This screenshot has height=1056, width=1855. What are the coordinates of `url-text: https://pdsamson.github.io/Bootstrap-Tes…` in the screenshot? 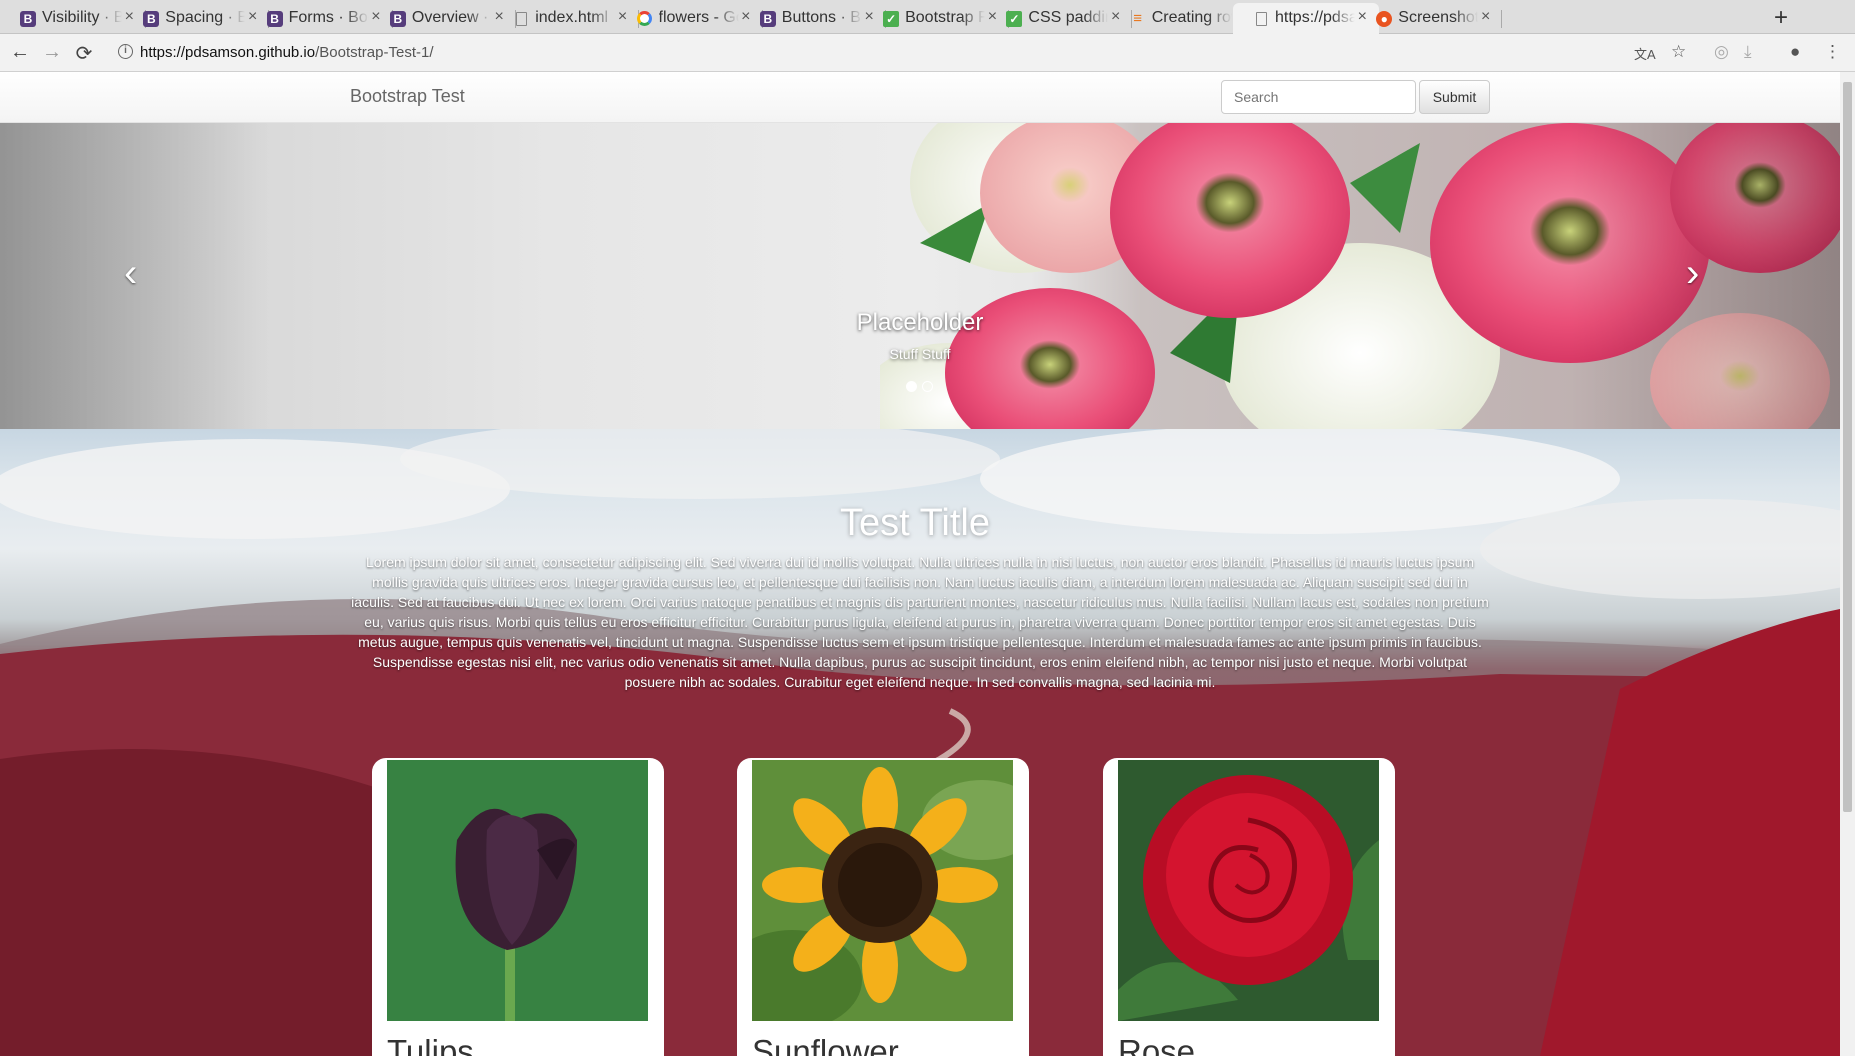 It's located at (287, 52).